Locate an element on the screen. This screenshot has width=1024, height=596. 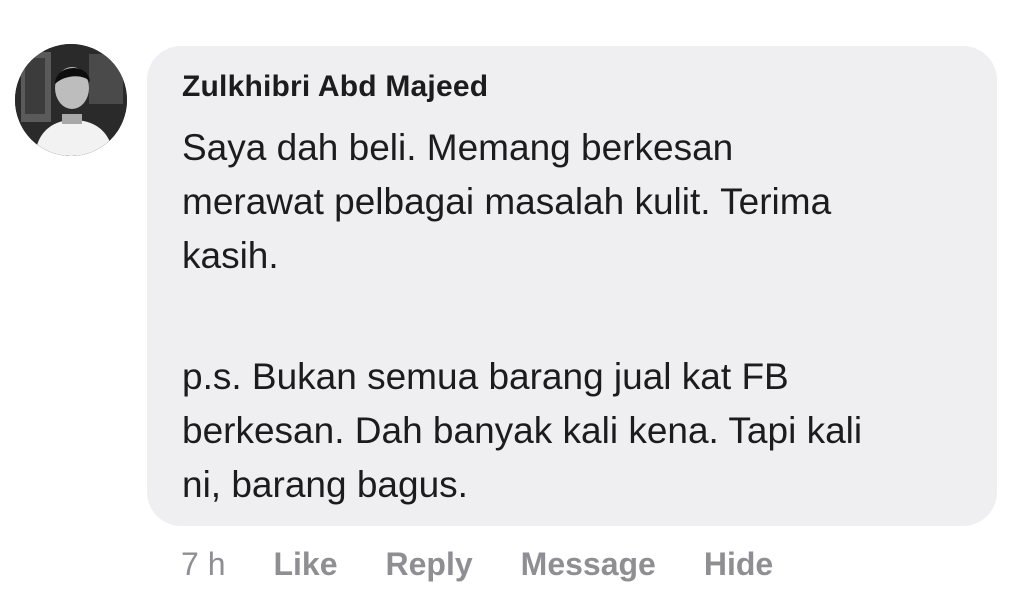
comment-actions-bar: 7 h Like Reply Message Hide is located at coordinates (477, 564).